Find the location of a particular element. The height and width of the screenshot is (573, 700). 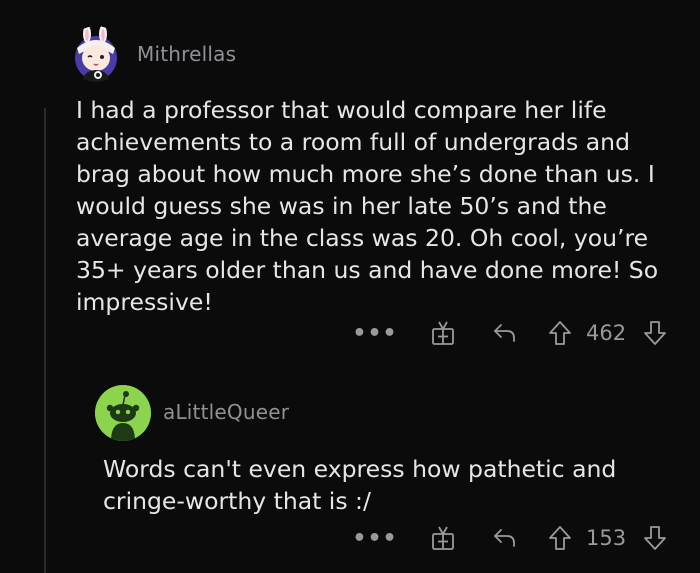

vote-score: 153 is located at coordinates (606, 538).